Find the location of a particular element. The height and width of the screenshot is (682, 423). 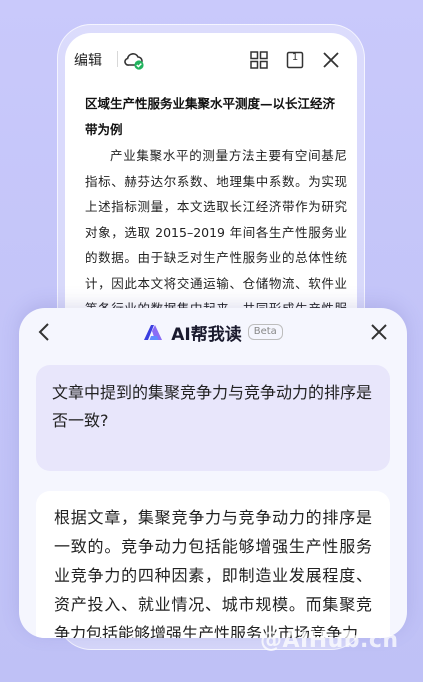

cloud-synced-icon is located at coordinates (134, 60).